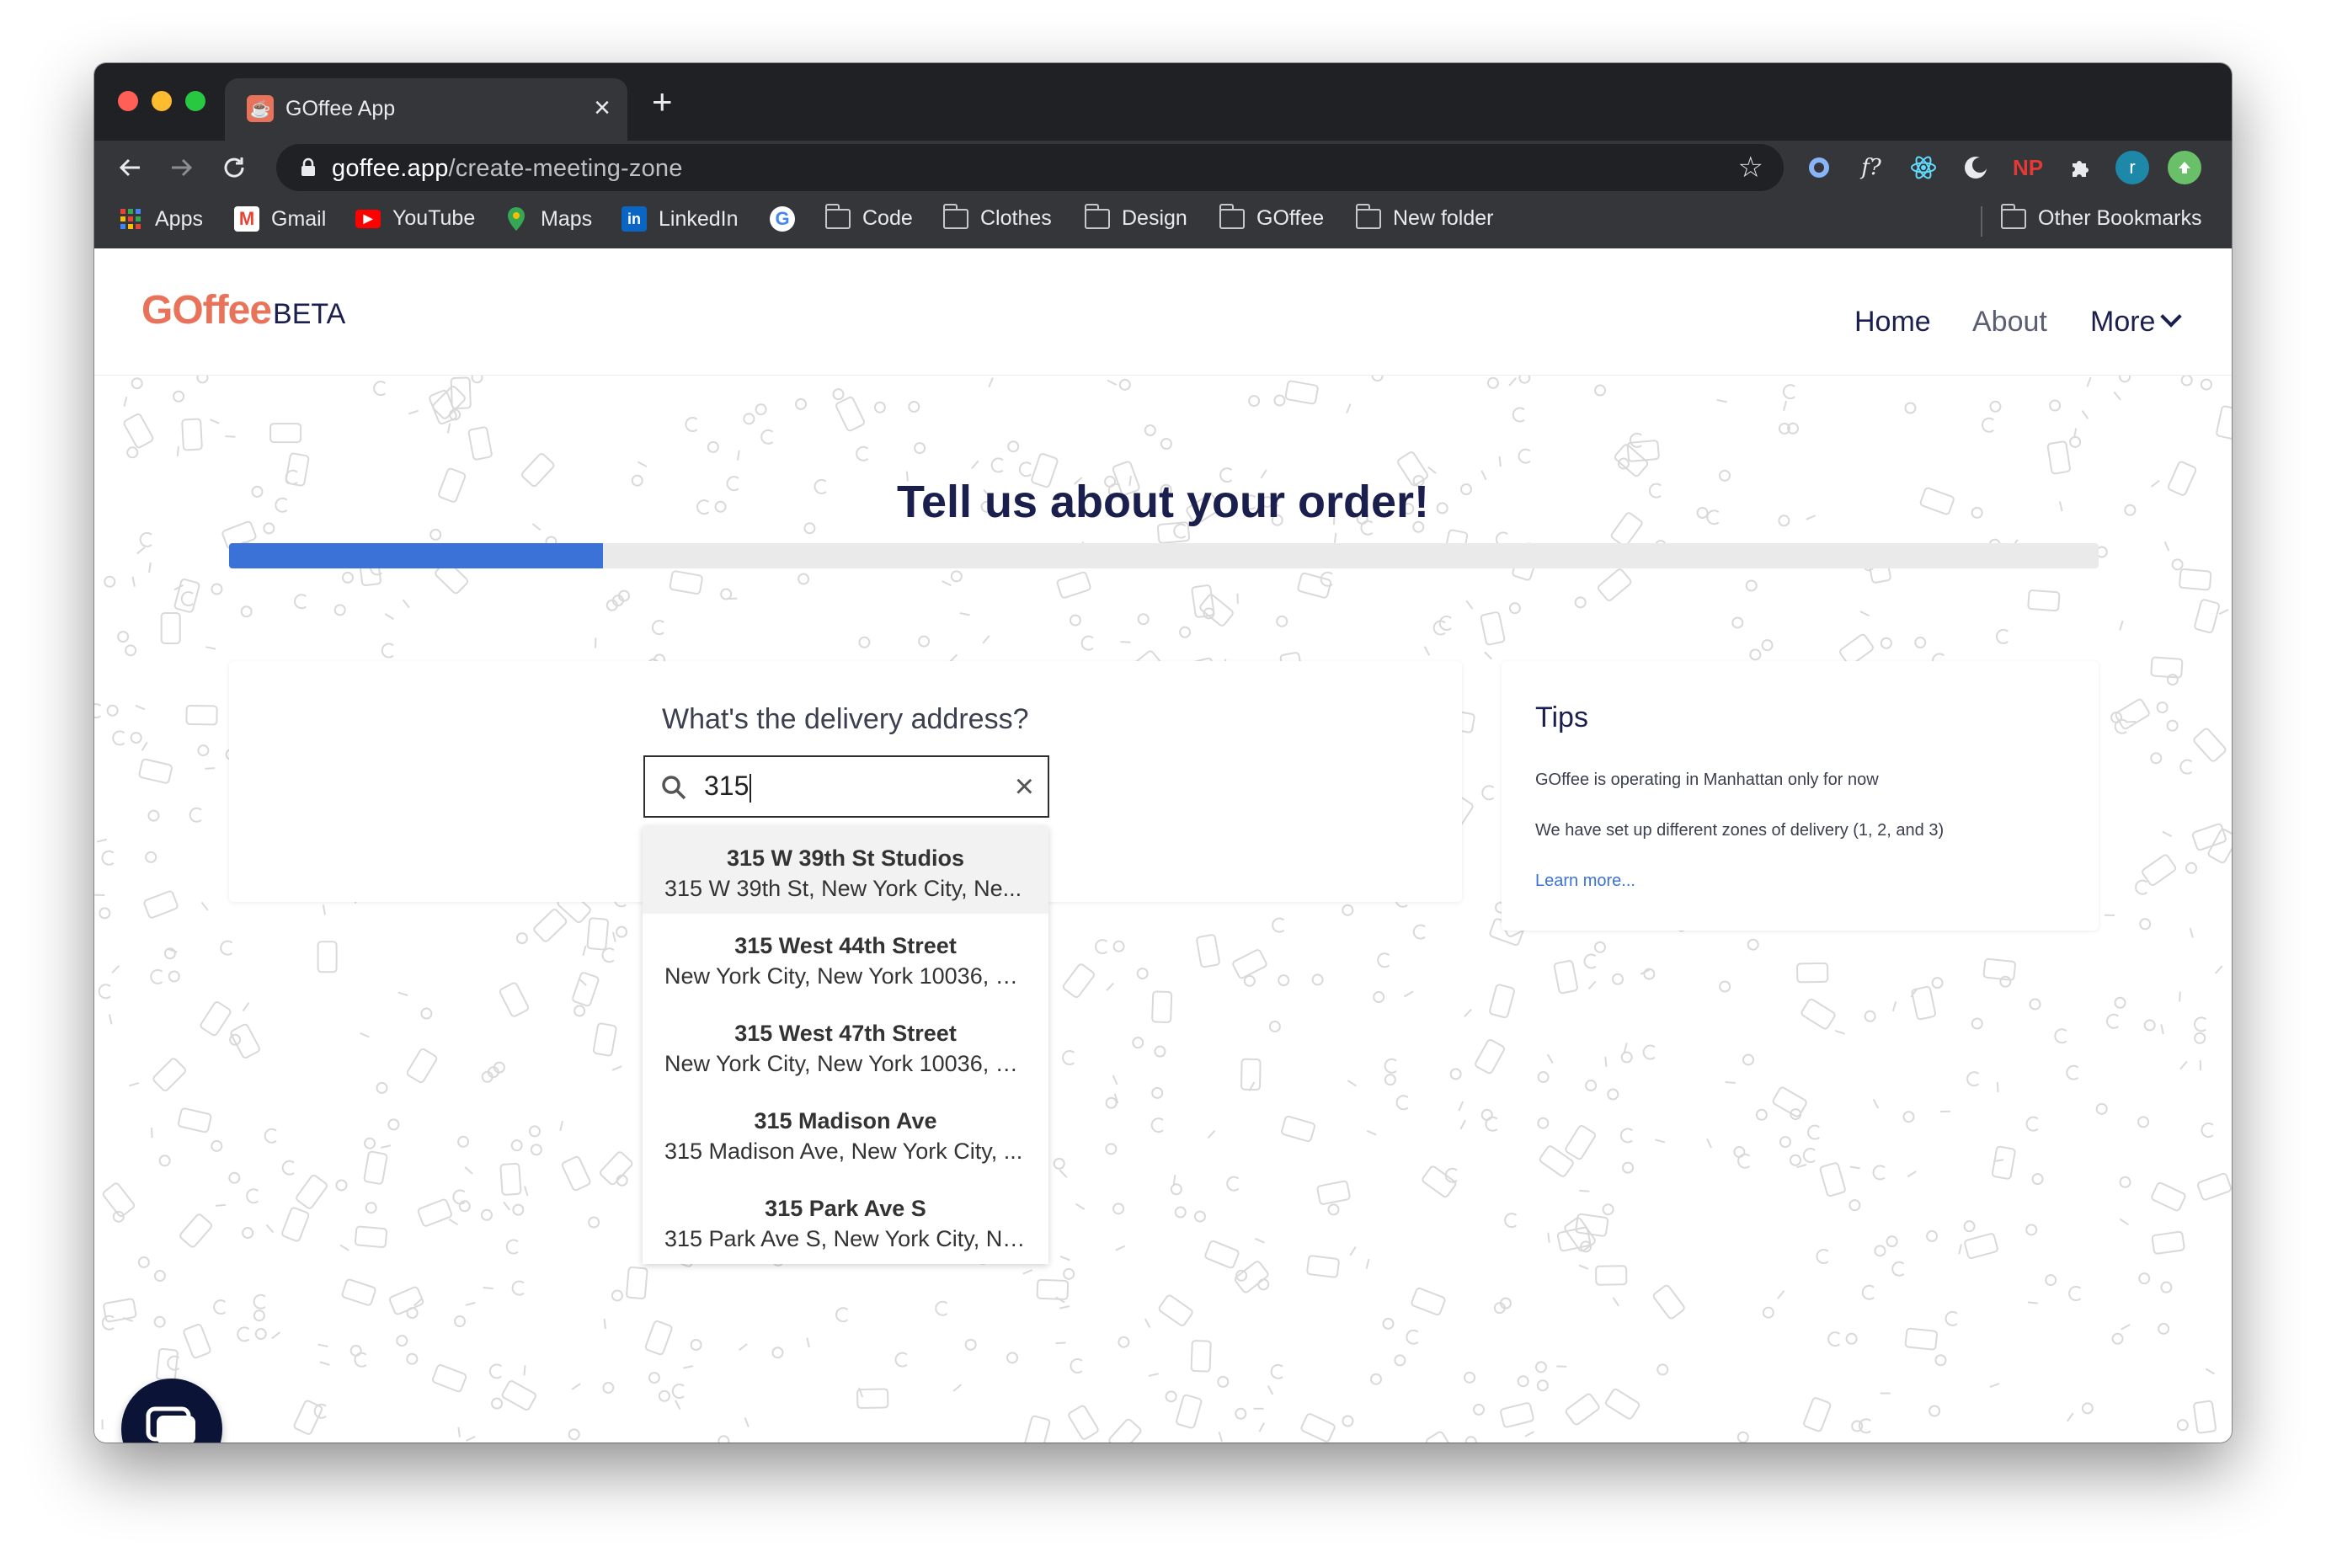 The image size is (2326, 1568). I want to click on bookmark-gmail: M Gmail, so click(280, 219).